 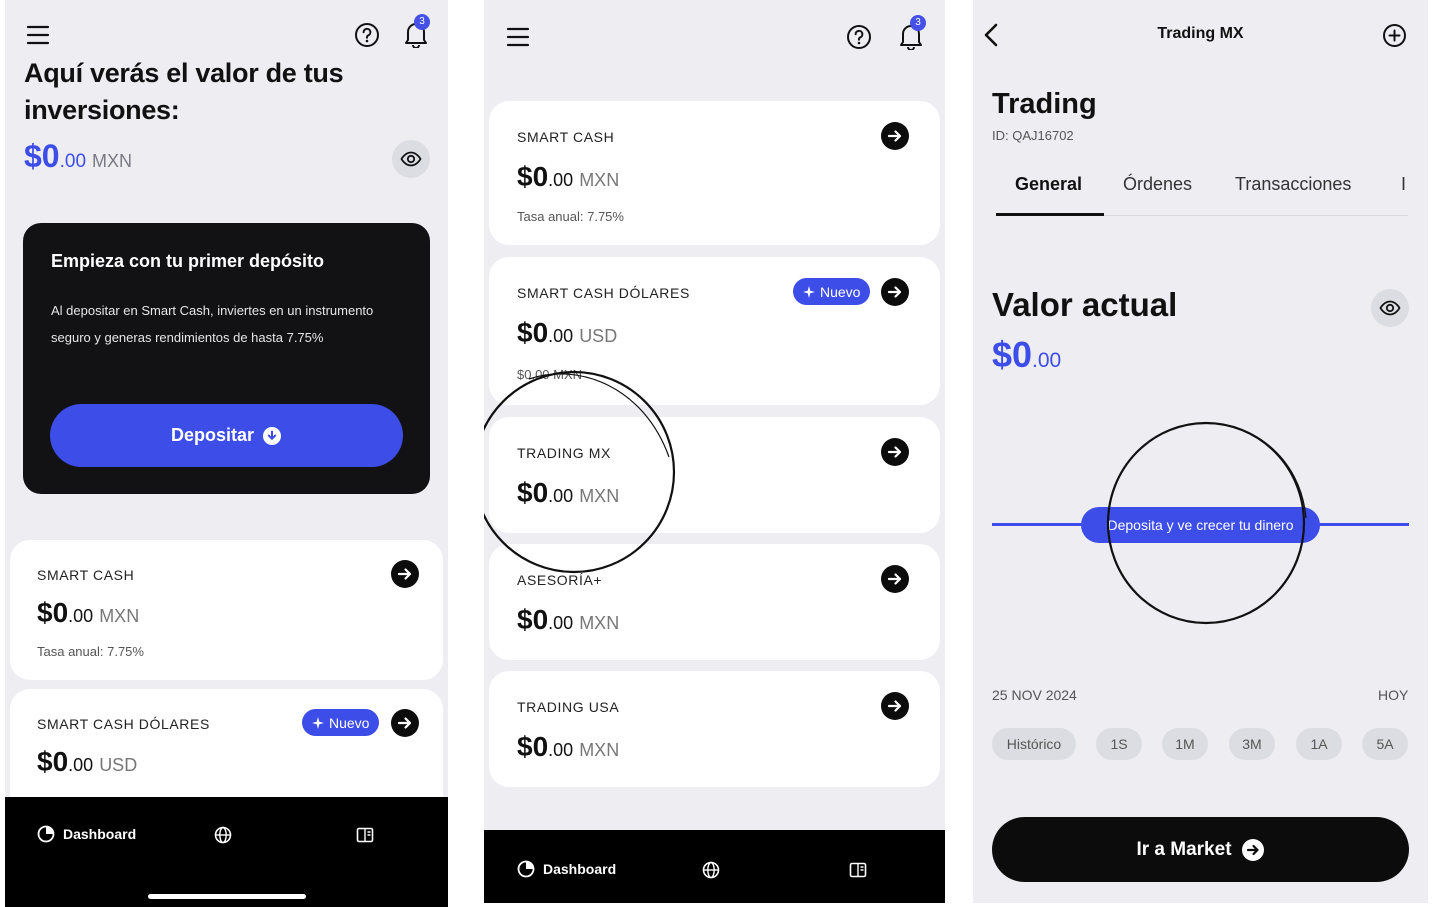 I want to click on tab-overflow: I, so click(x=1403, y=184).